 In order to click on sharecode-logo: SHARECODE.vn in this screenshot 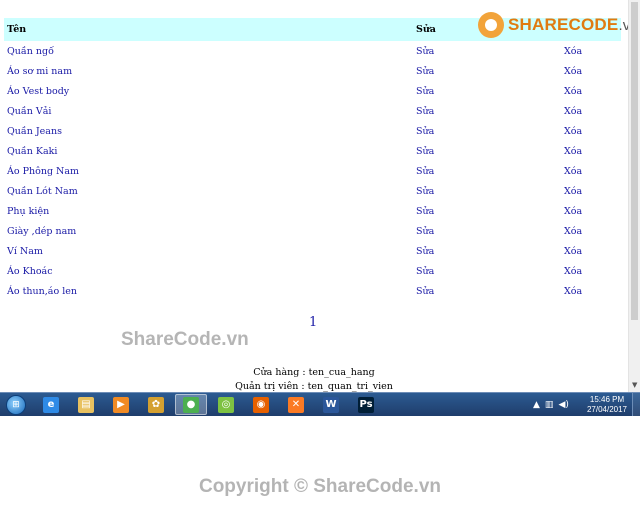, I will do `click(553, 25)`.